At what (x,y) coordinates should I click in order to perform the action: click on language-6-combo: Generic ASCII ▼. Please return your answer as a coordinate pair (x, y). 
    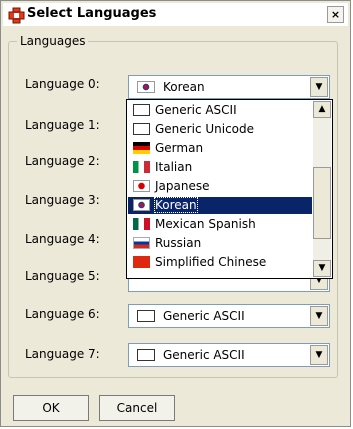
    Looking at the image, I should click on (229, 316).